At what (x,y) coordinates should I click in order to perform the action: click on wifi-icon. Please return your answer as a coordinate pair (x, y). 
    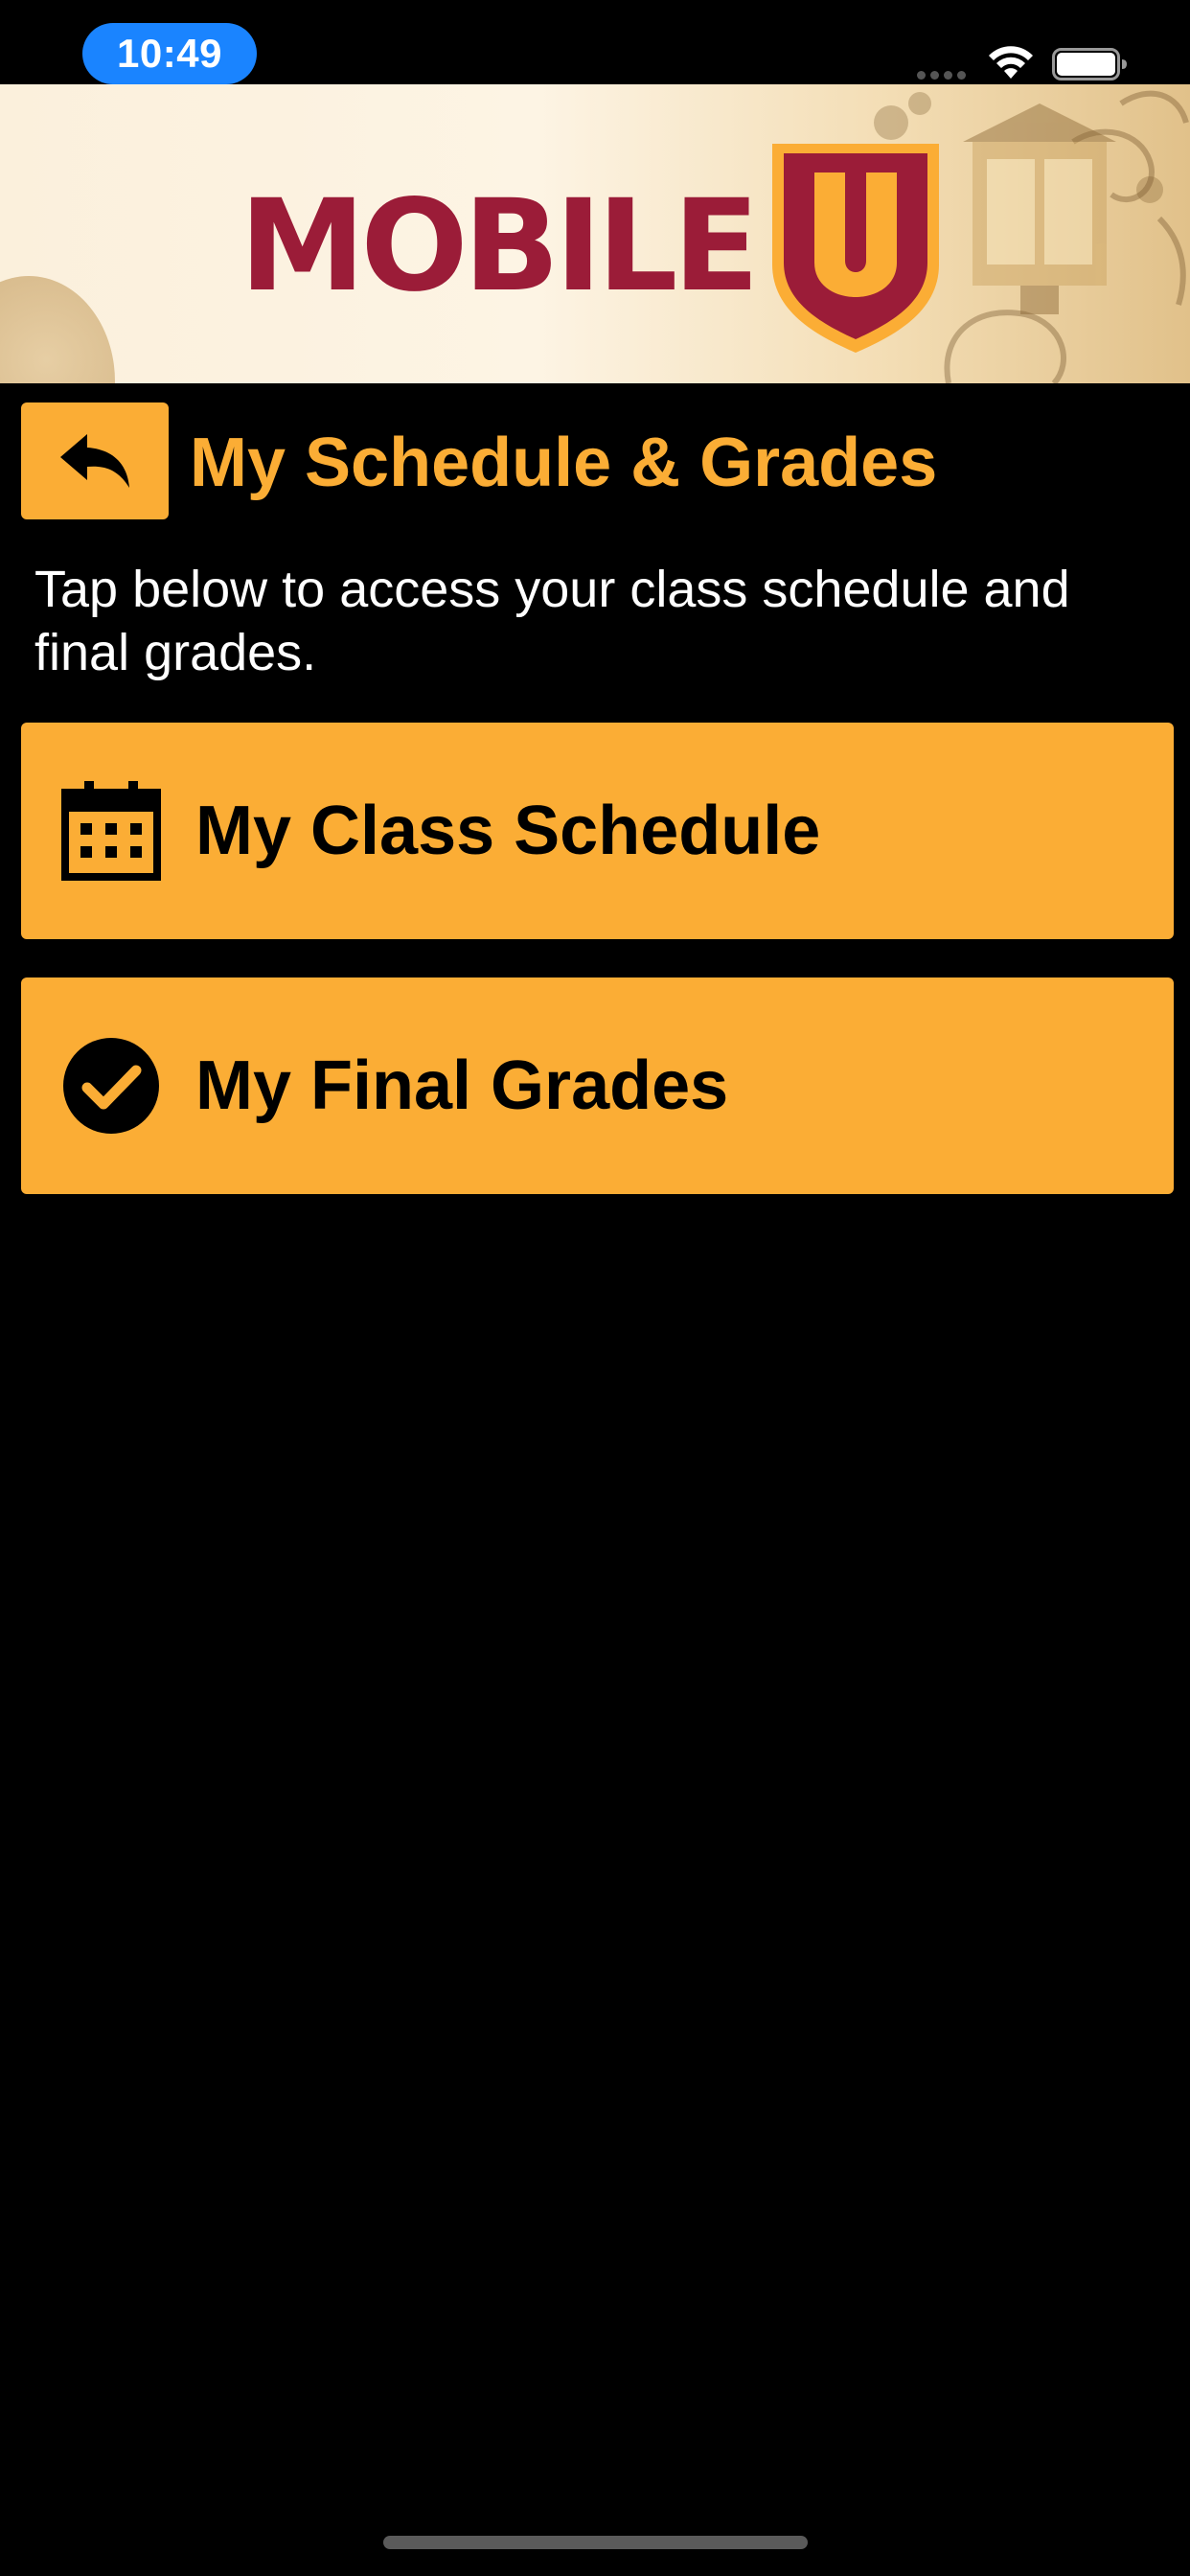
    Looking at the image, I should click on (1011, 63).